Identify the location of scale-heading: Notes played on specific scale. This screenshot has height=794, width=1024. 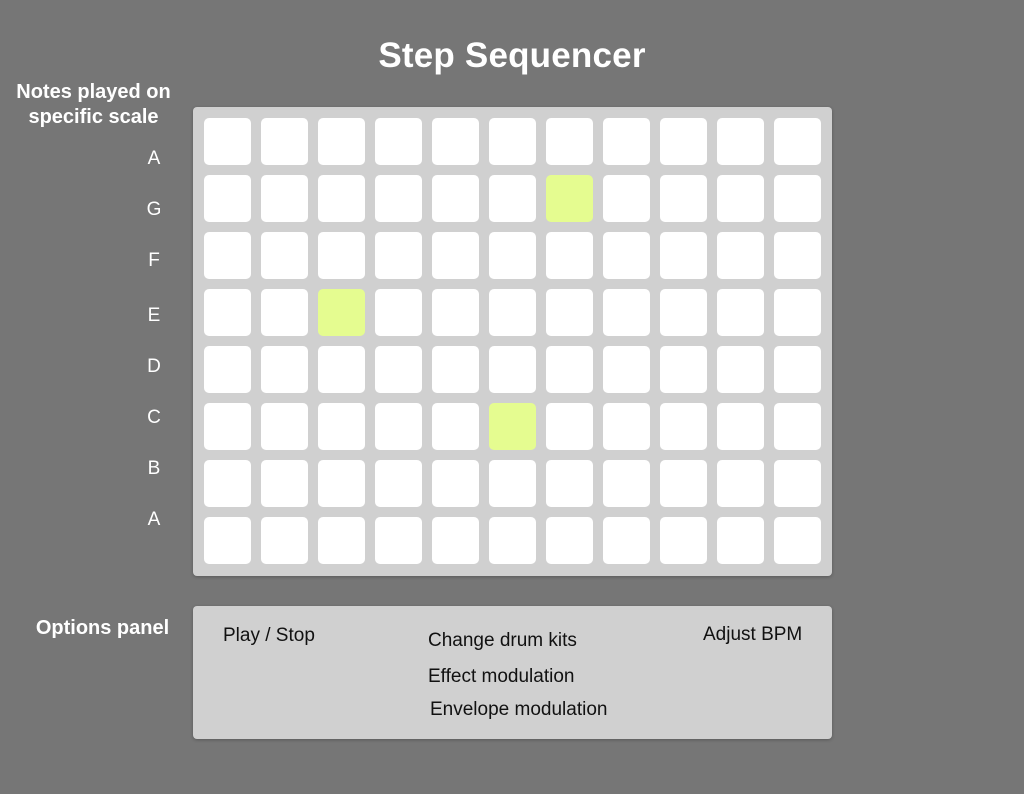
(93, 105).